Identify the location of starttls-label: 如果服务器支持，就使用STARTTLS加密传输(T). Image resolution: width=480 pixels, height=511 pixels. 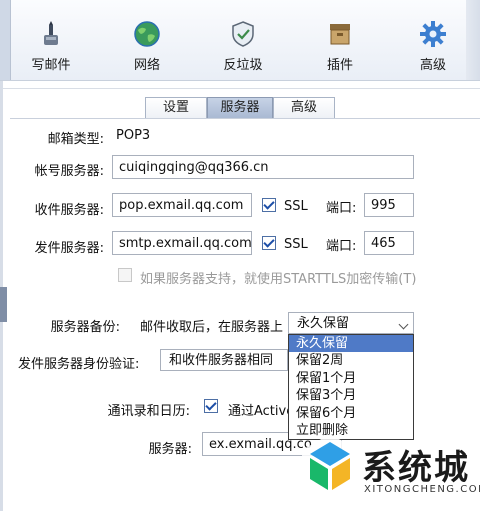
(278, 279).